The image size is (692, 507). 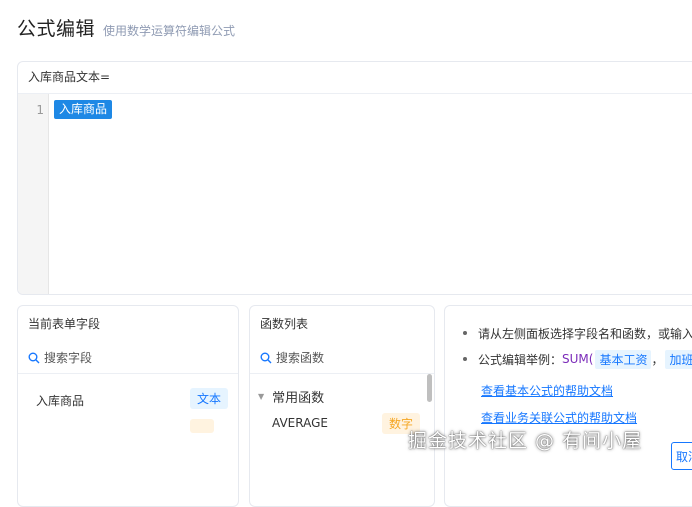 I want to click on functions-panel-title: 函数列表, so click(x=284, y=324).